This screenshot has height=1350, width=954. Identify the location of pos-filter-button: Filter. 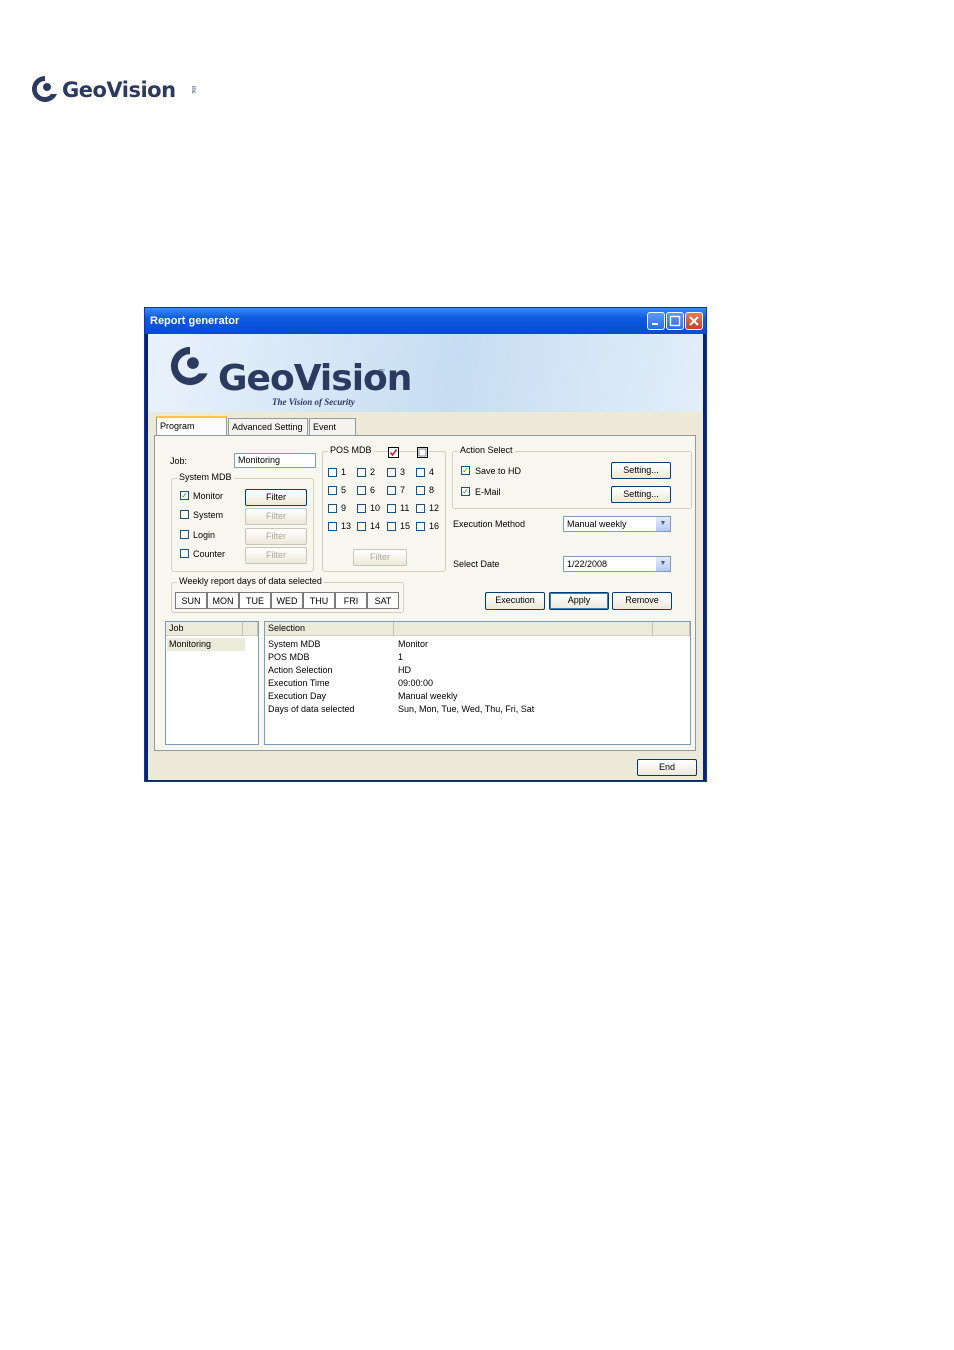
(380, 557).